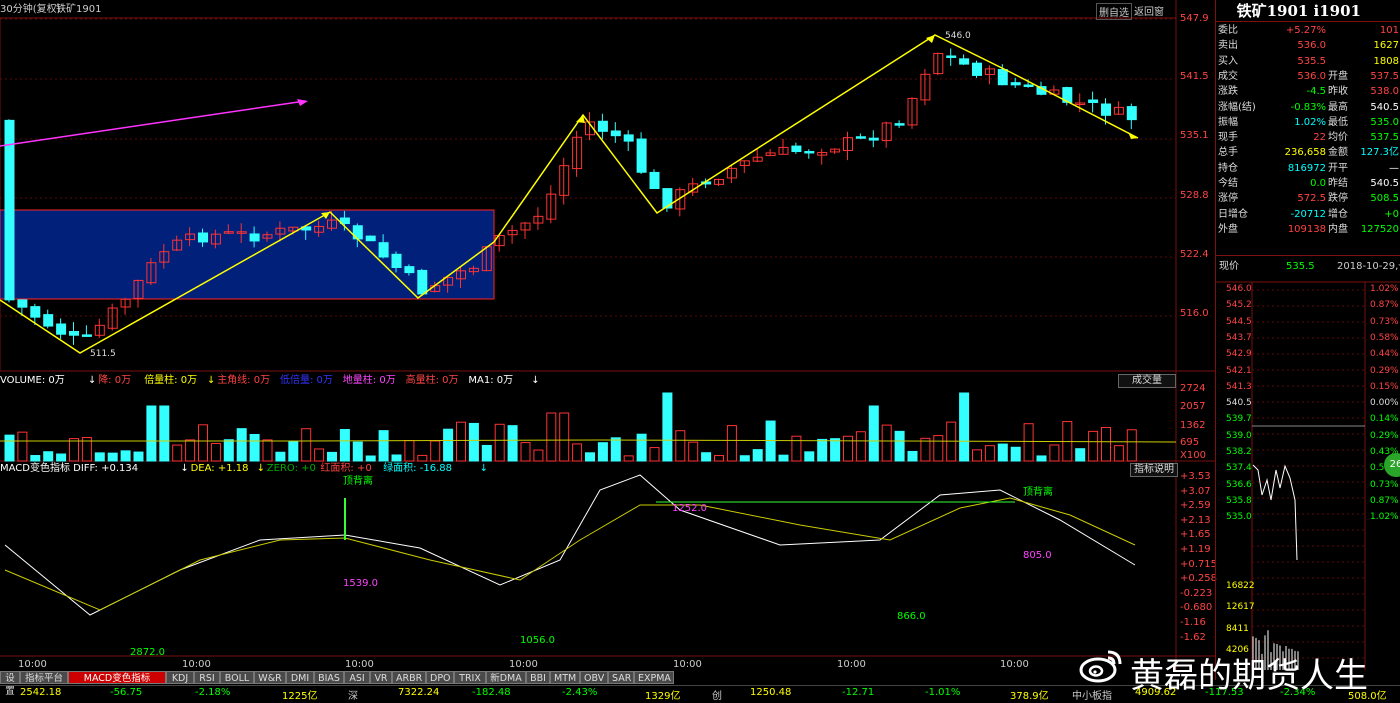 This screenshot has height=703, width=1400. What do you see at coordinates (470, 677) in the screenshot?
I see `tab-trix: TRIX` at bounding box center [470, 677].